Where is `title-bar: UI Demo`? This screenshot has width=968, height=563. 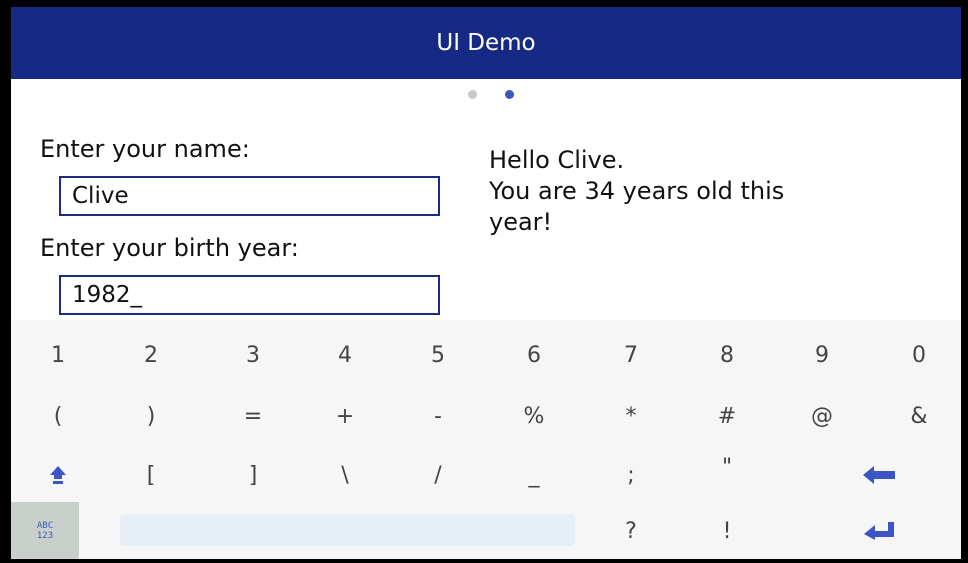
title-bar: UI Demo is located at coordinates (486, 43).